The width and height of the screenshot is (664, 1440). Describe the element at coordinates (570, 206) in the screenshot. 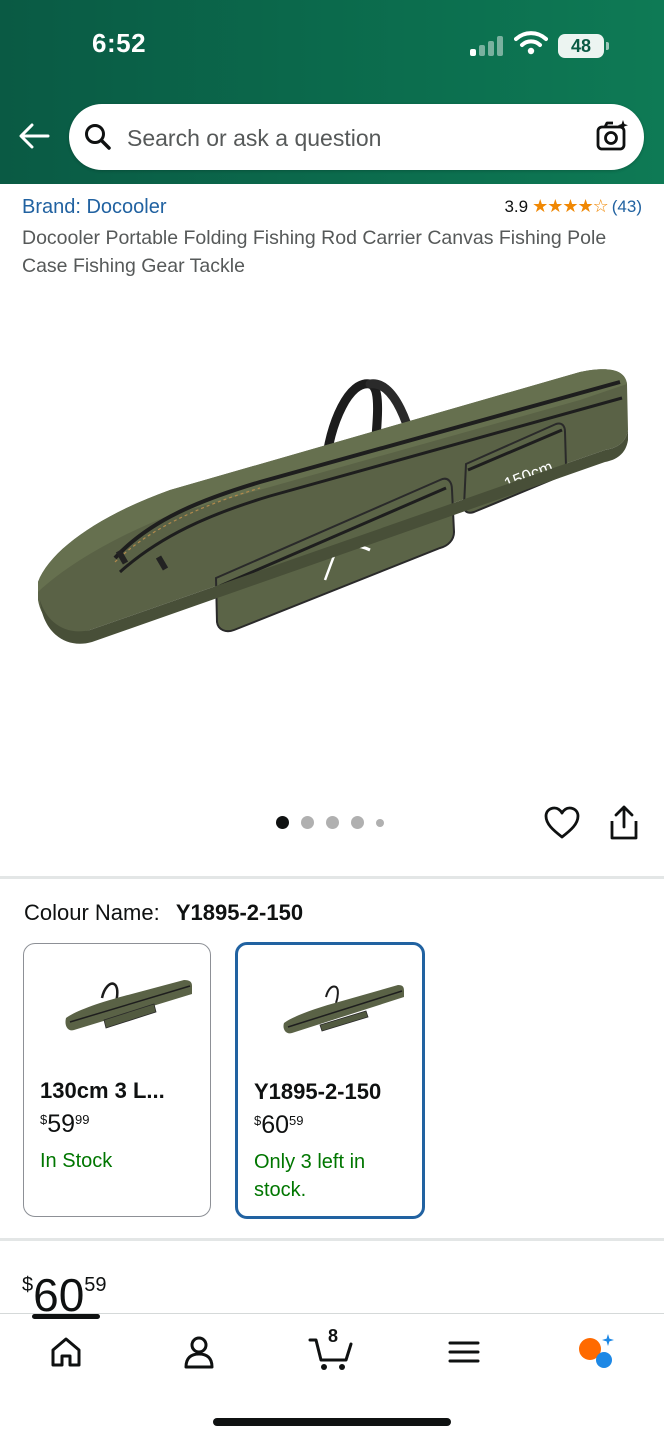

I see `star-rating-icon: ★★★★☆` at that location.